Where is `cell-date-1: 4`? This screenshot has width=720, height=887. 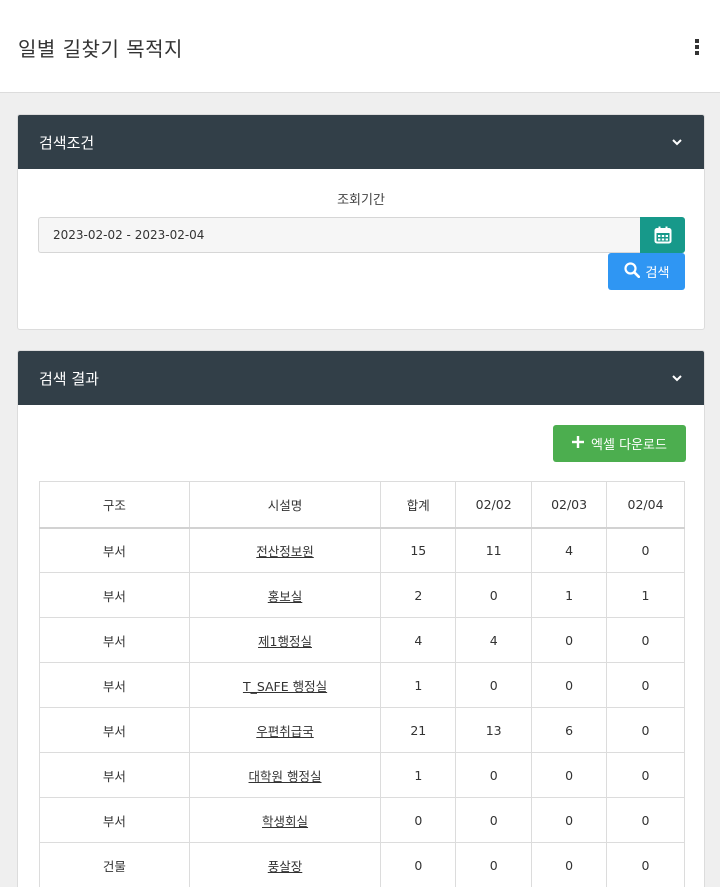 cell-date-1: 4 is located at coordinates (494, 640).